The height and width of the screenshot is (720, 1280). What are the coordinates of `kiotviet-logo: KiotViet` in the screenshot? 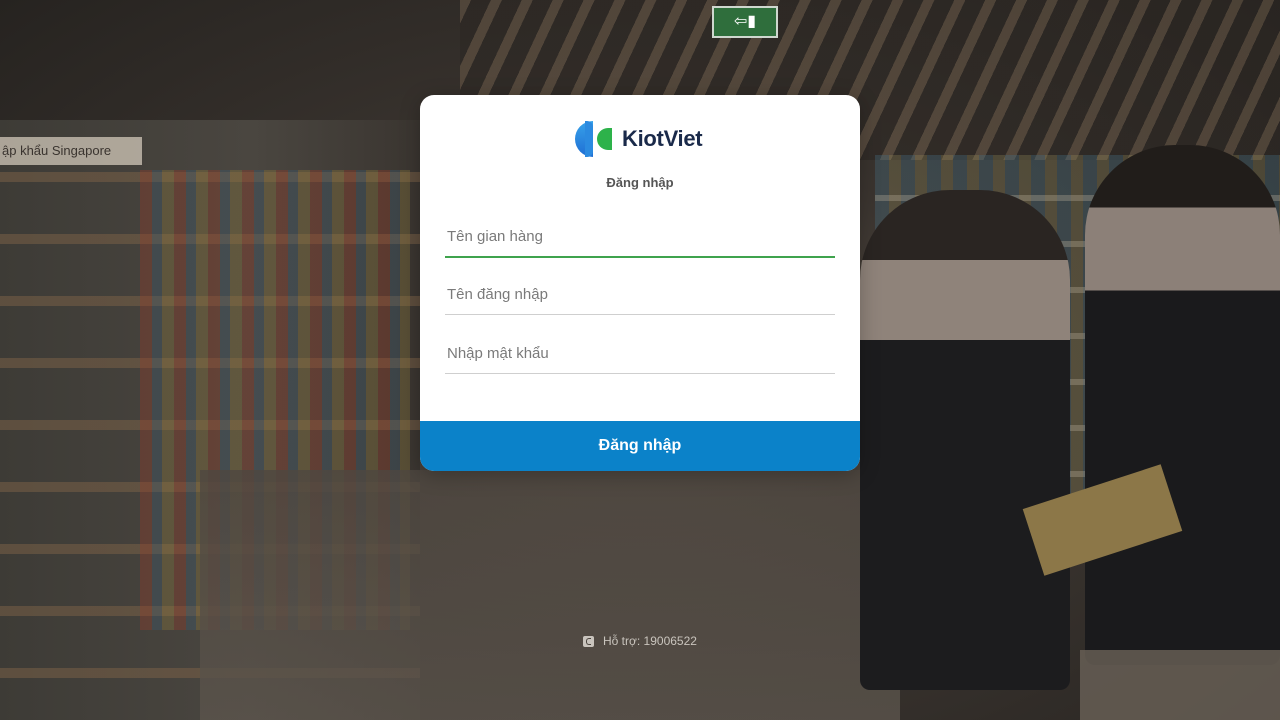 It's located at (639, 139).